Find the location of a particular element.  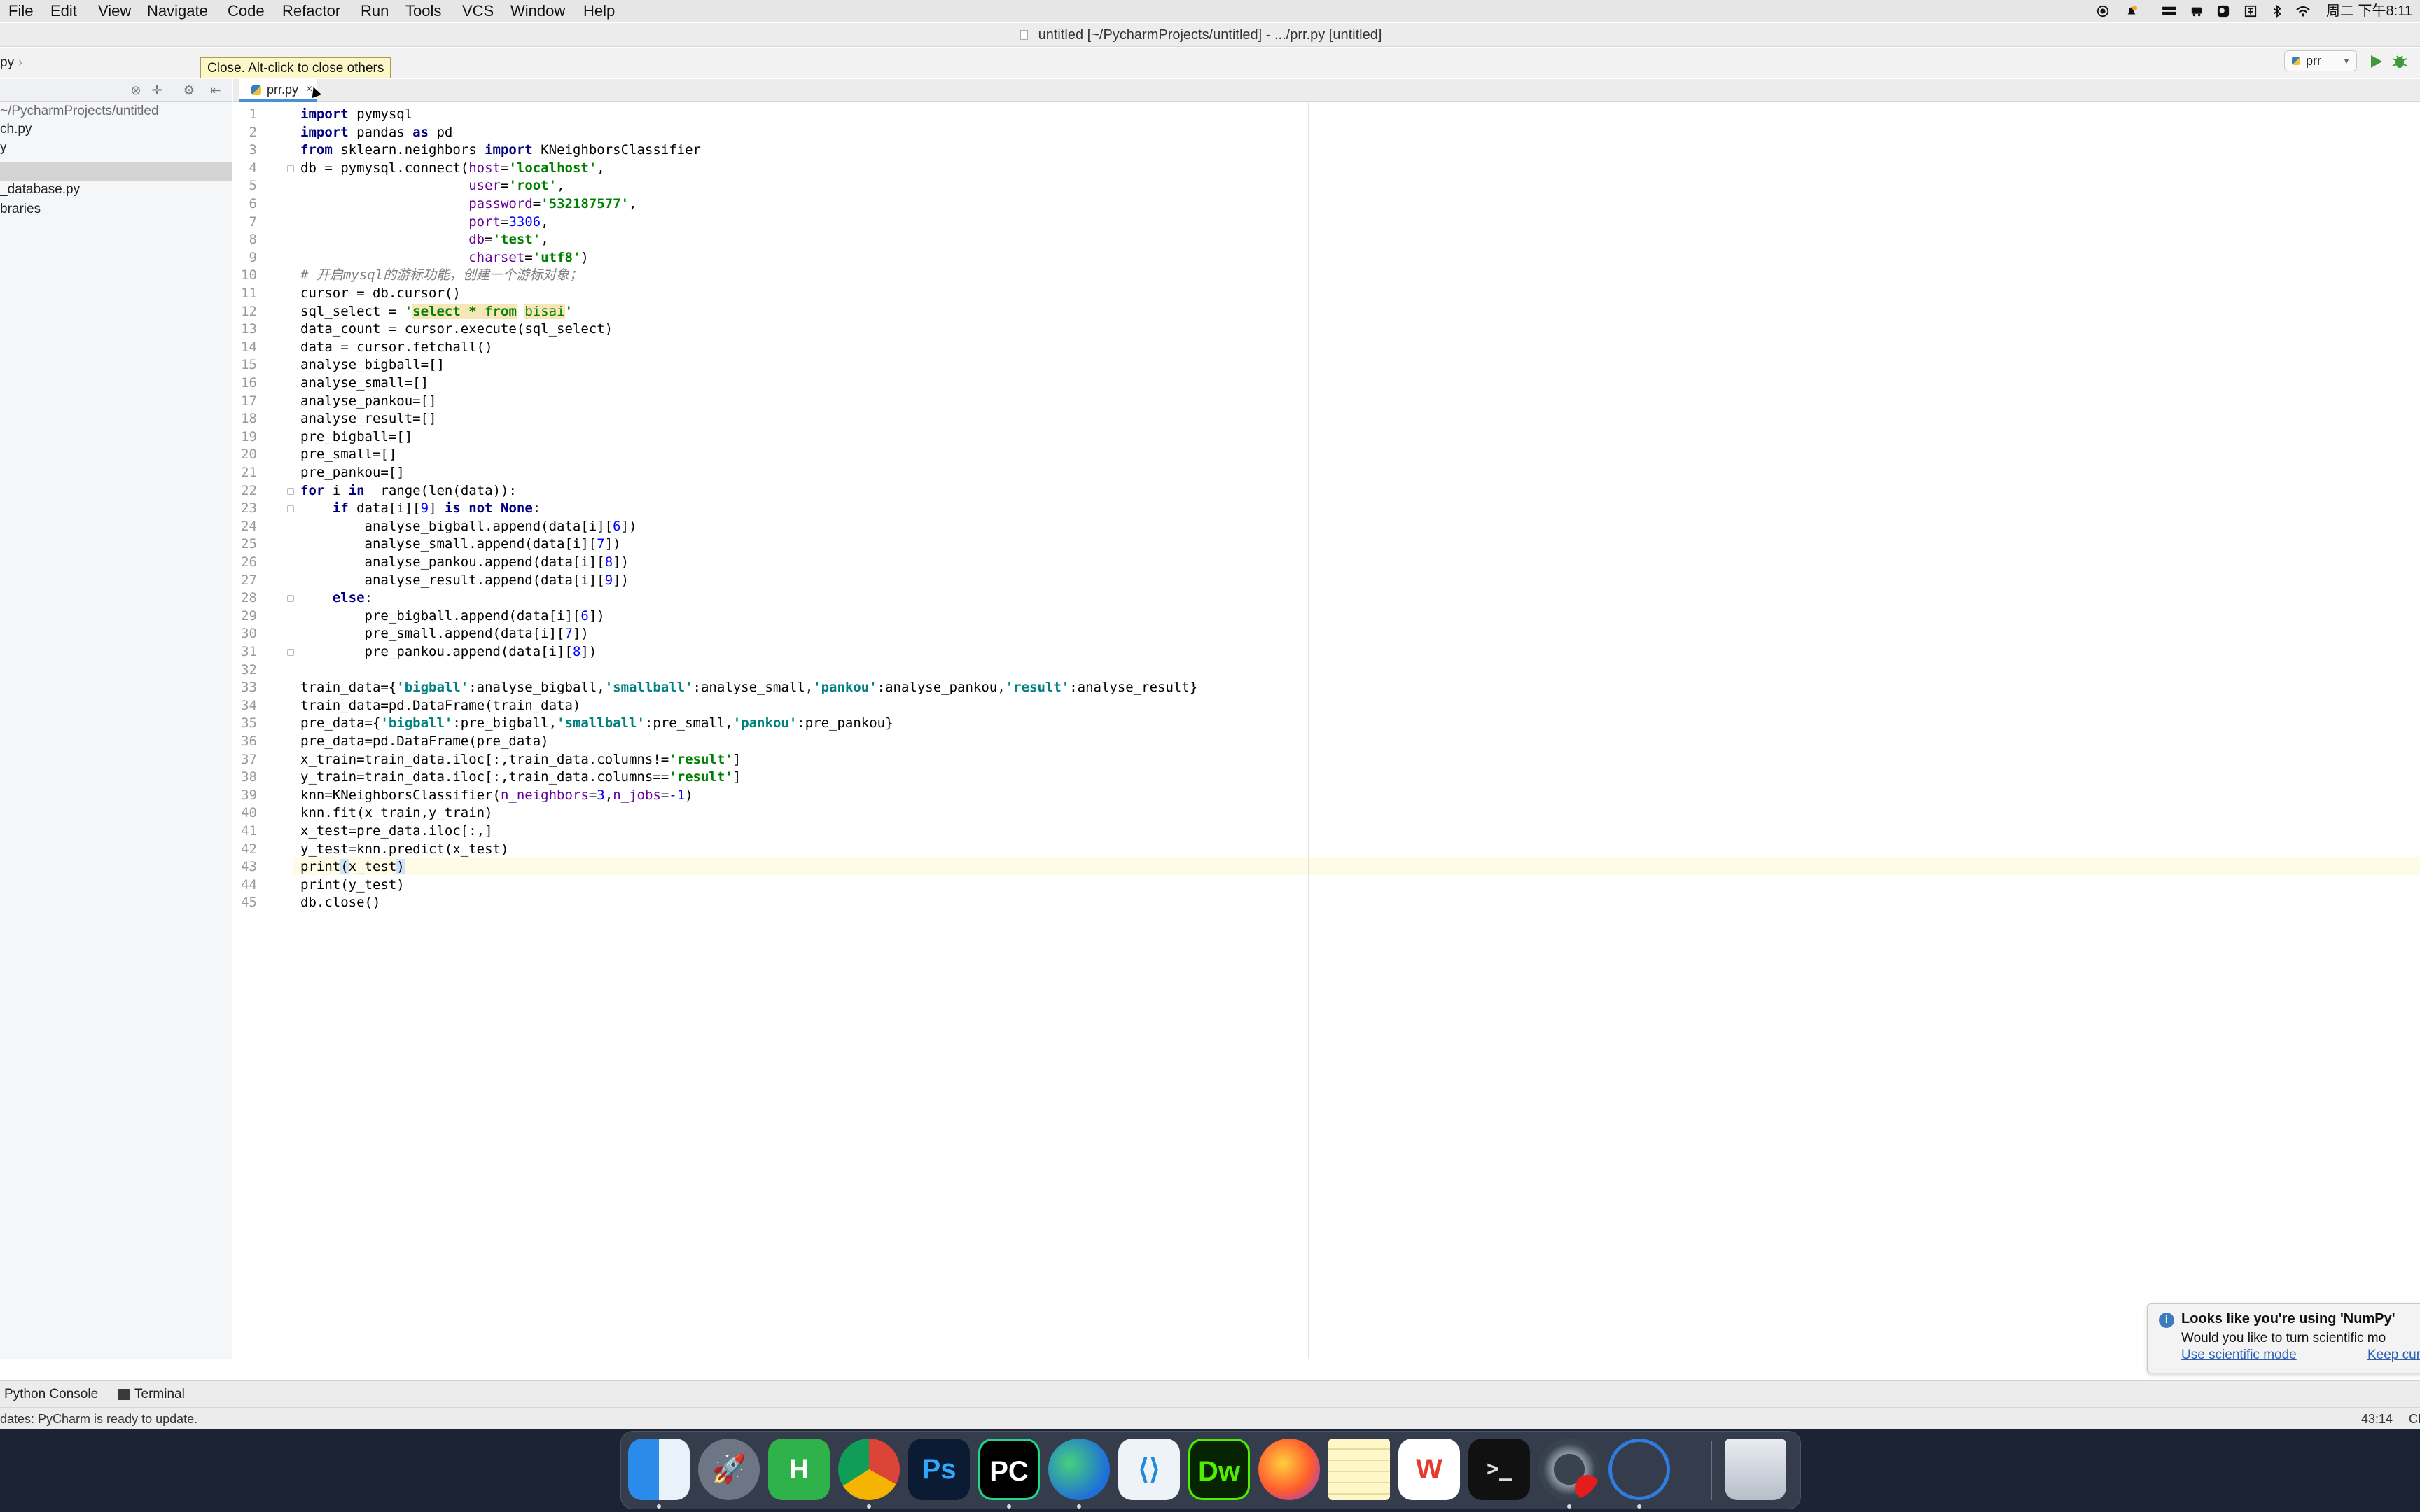

hide-panel-icon: ⇤ is located at coordinates (216, 90).